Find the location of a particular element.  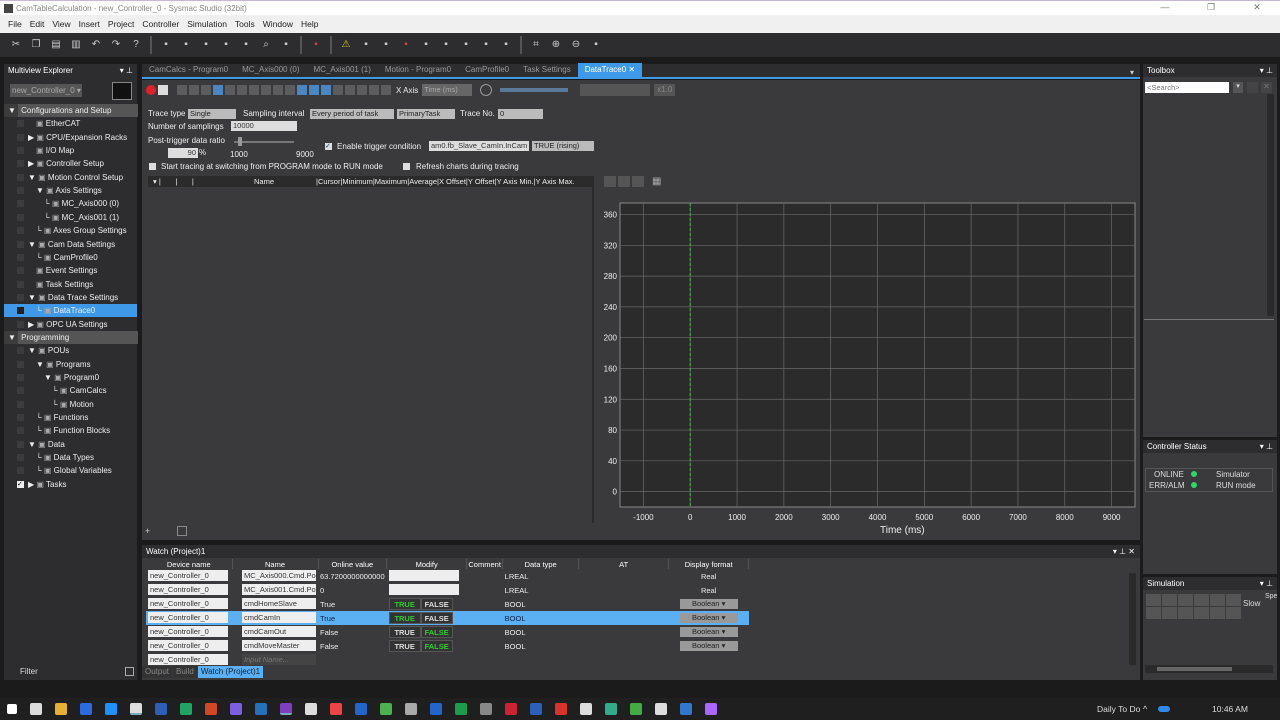

tree-item-function-blocks: └ ▣ Function Blocks is located at coordinates (70, 430).